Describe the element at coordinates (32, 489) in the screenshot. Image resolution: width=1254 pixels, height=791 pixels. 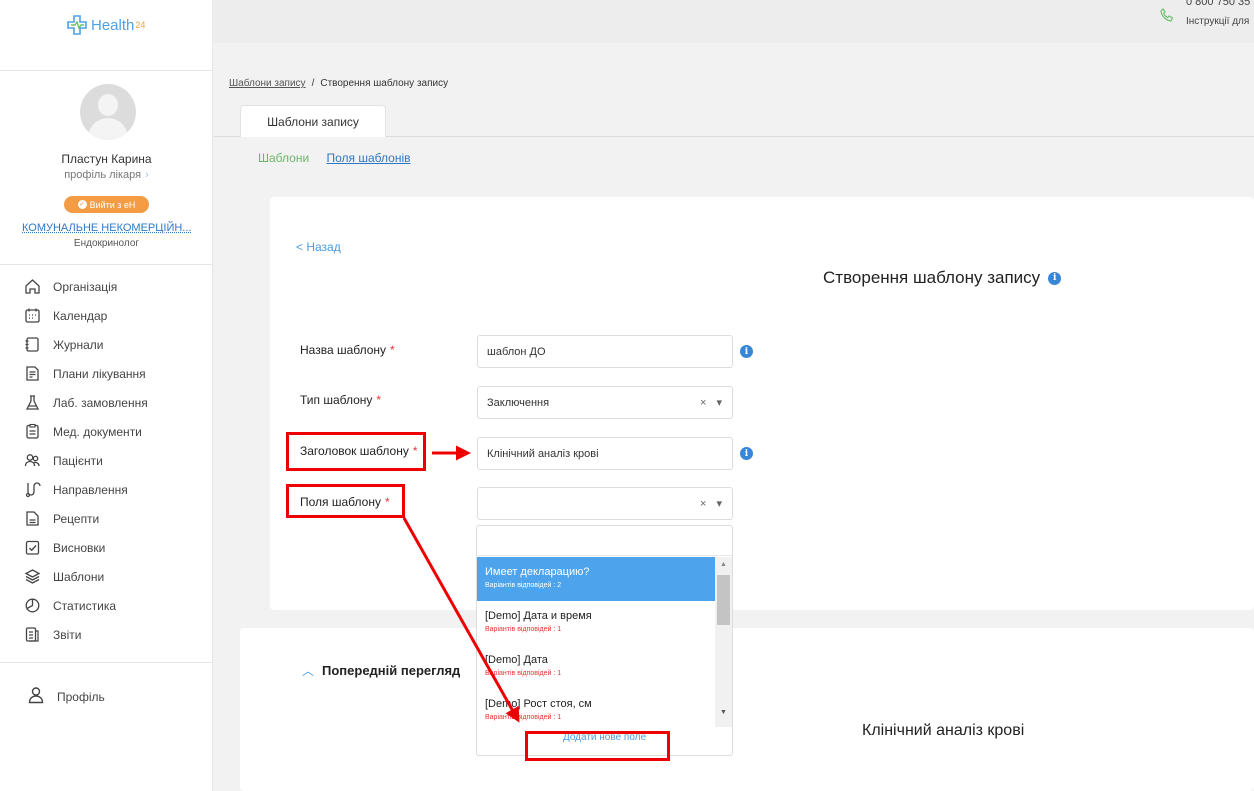
I see `referral-icon` at that location.